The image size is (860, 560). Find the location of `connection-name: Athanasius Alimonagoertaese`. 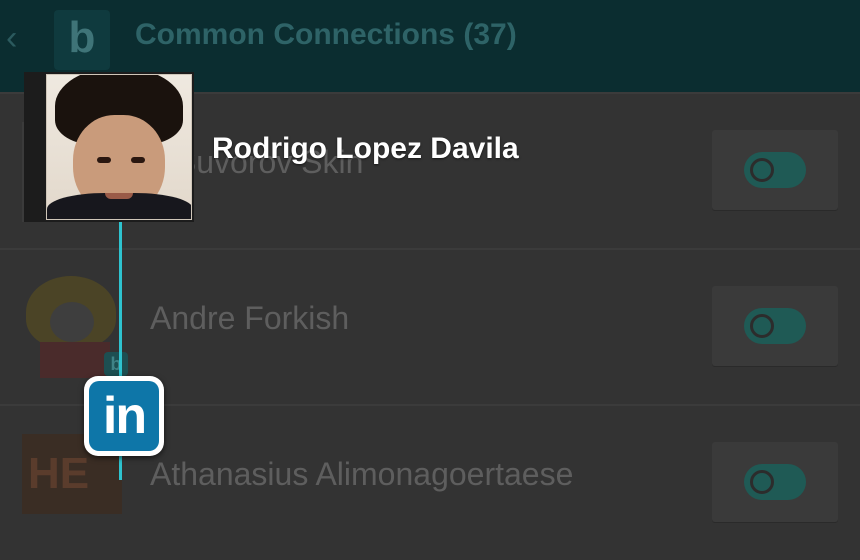

connection-name: Athanasius Alimonagoertaese is located at coordinates (362, 474).